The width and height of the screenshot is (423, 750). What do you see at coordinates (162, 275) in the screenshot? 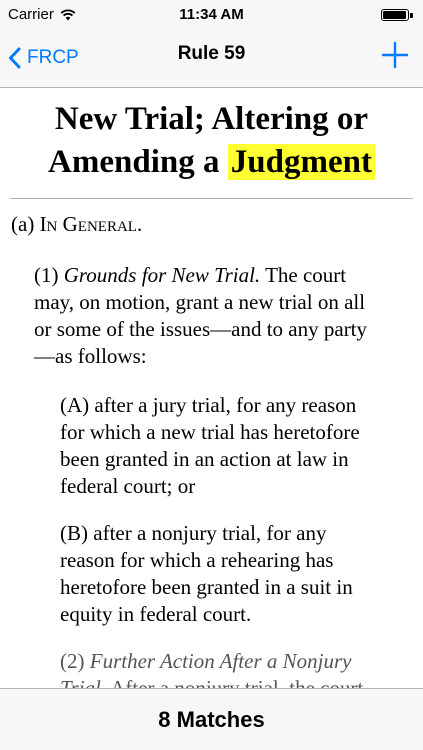
I see `paragraph-1-heading: Grounds for New Trial.` at bounding box center [162, 275].